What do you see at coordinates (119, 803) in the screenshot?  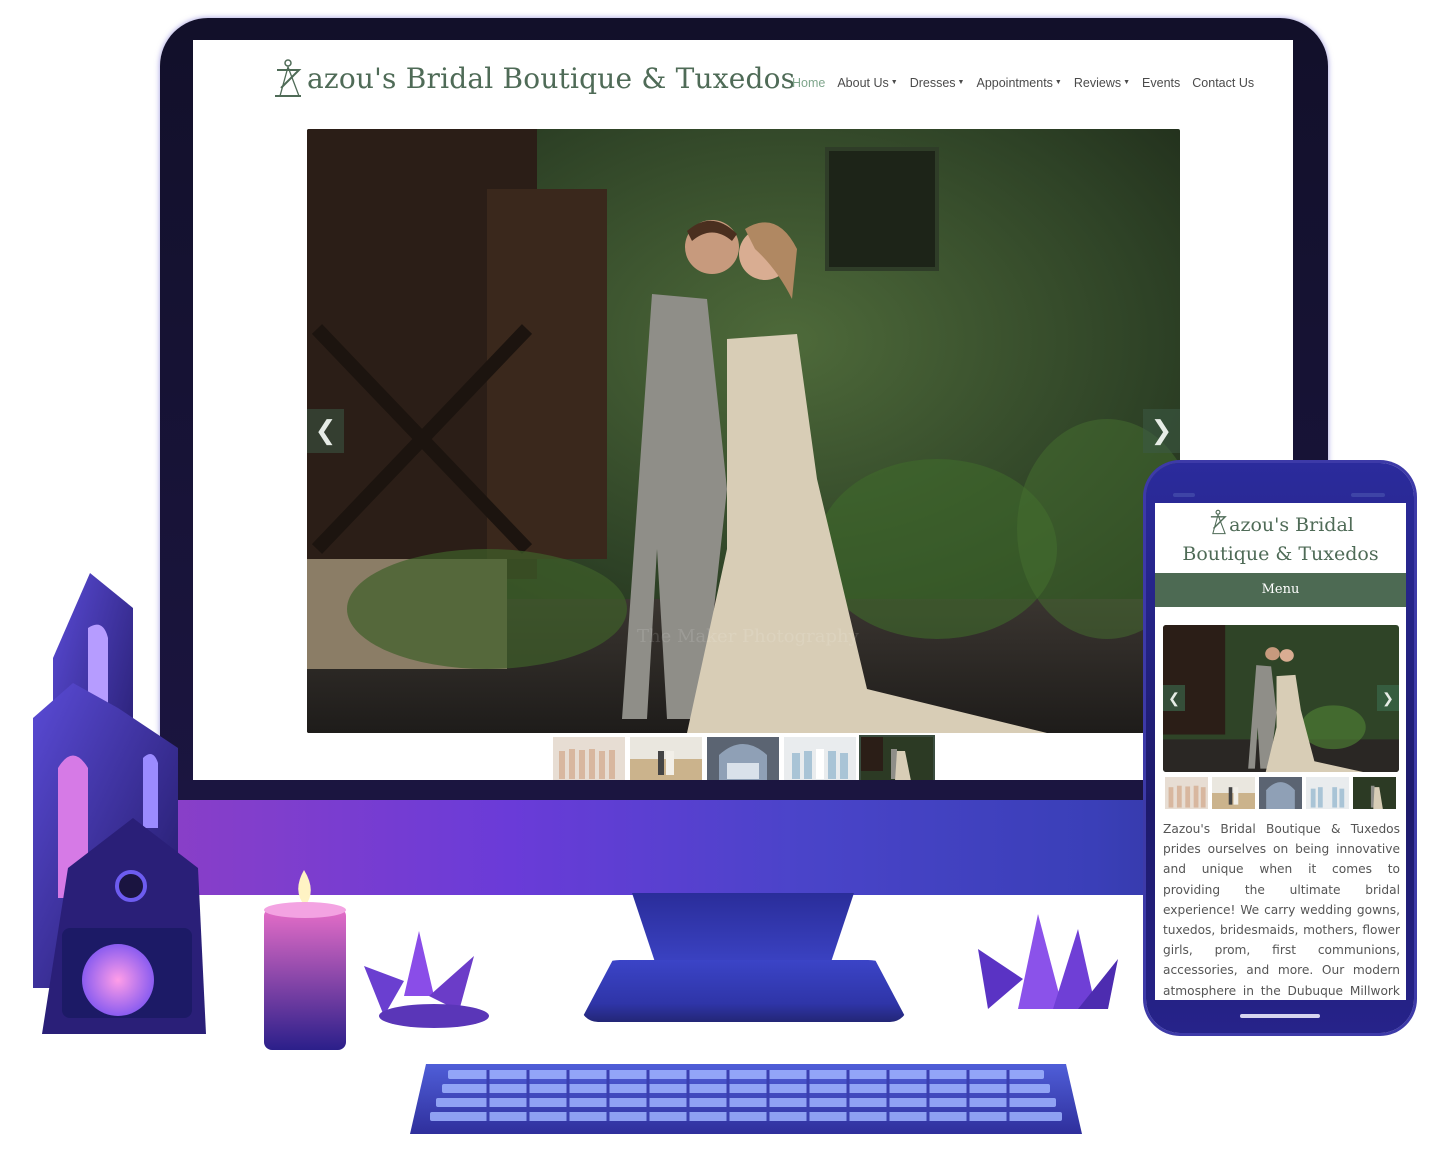 I see `glowing-tower-lamp-icon` at bounding box center [119, 803].